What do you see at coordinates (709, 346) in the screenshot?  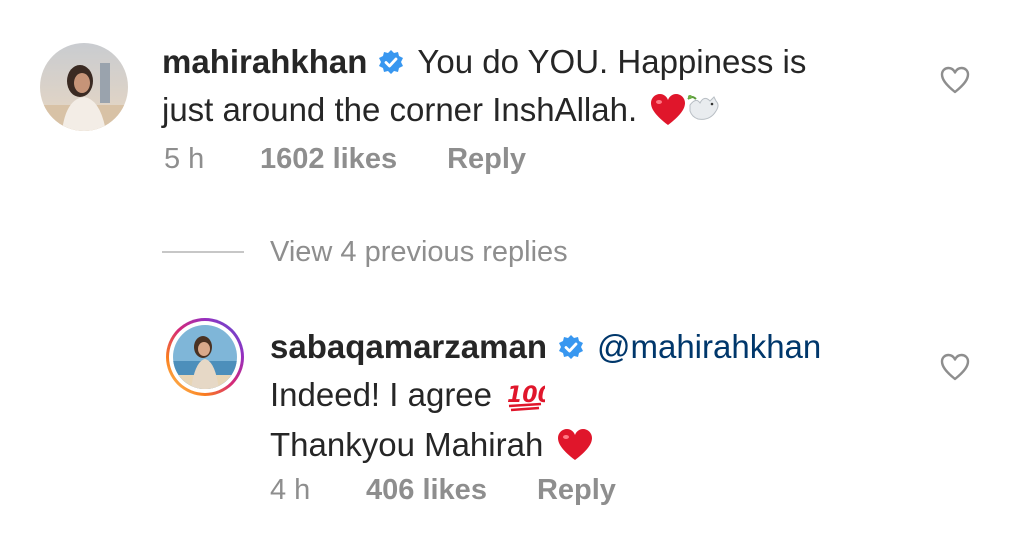 I see `mention-link: @mahirahkhan` at bounding box center [709, 346].